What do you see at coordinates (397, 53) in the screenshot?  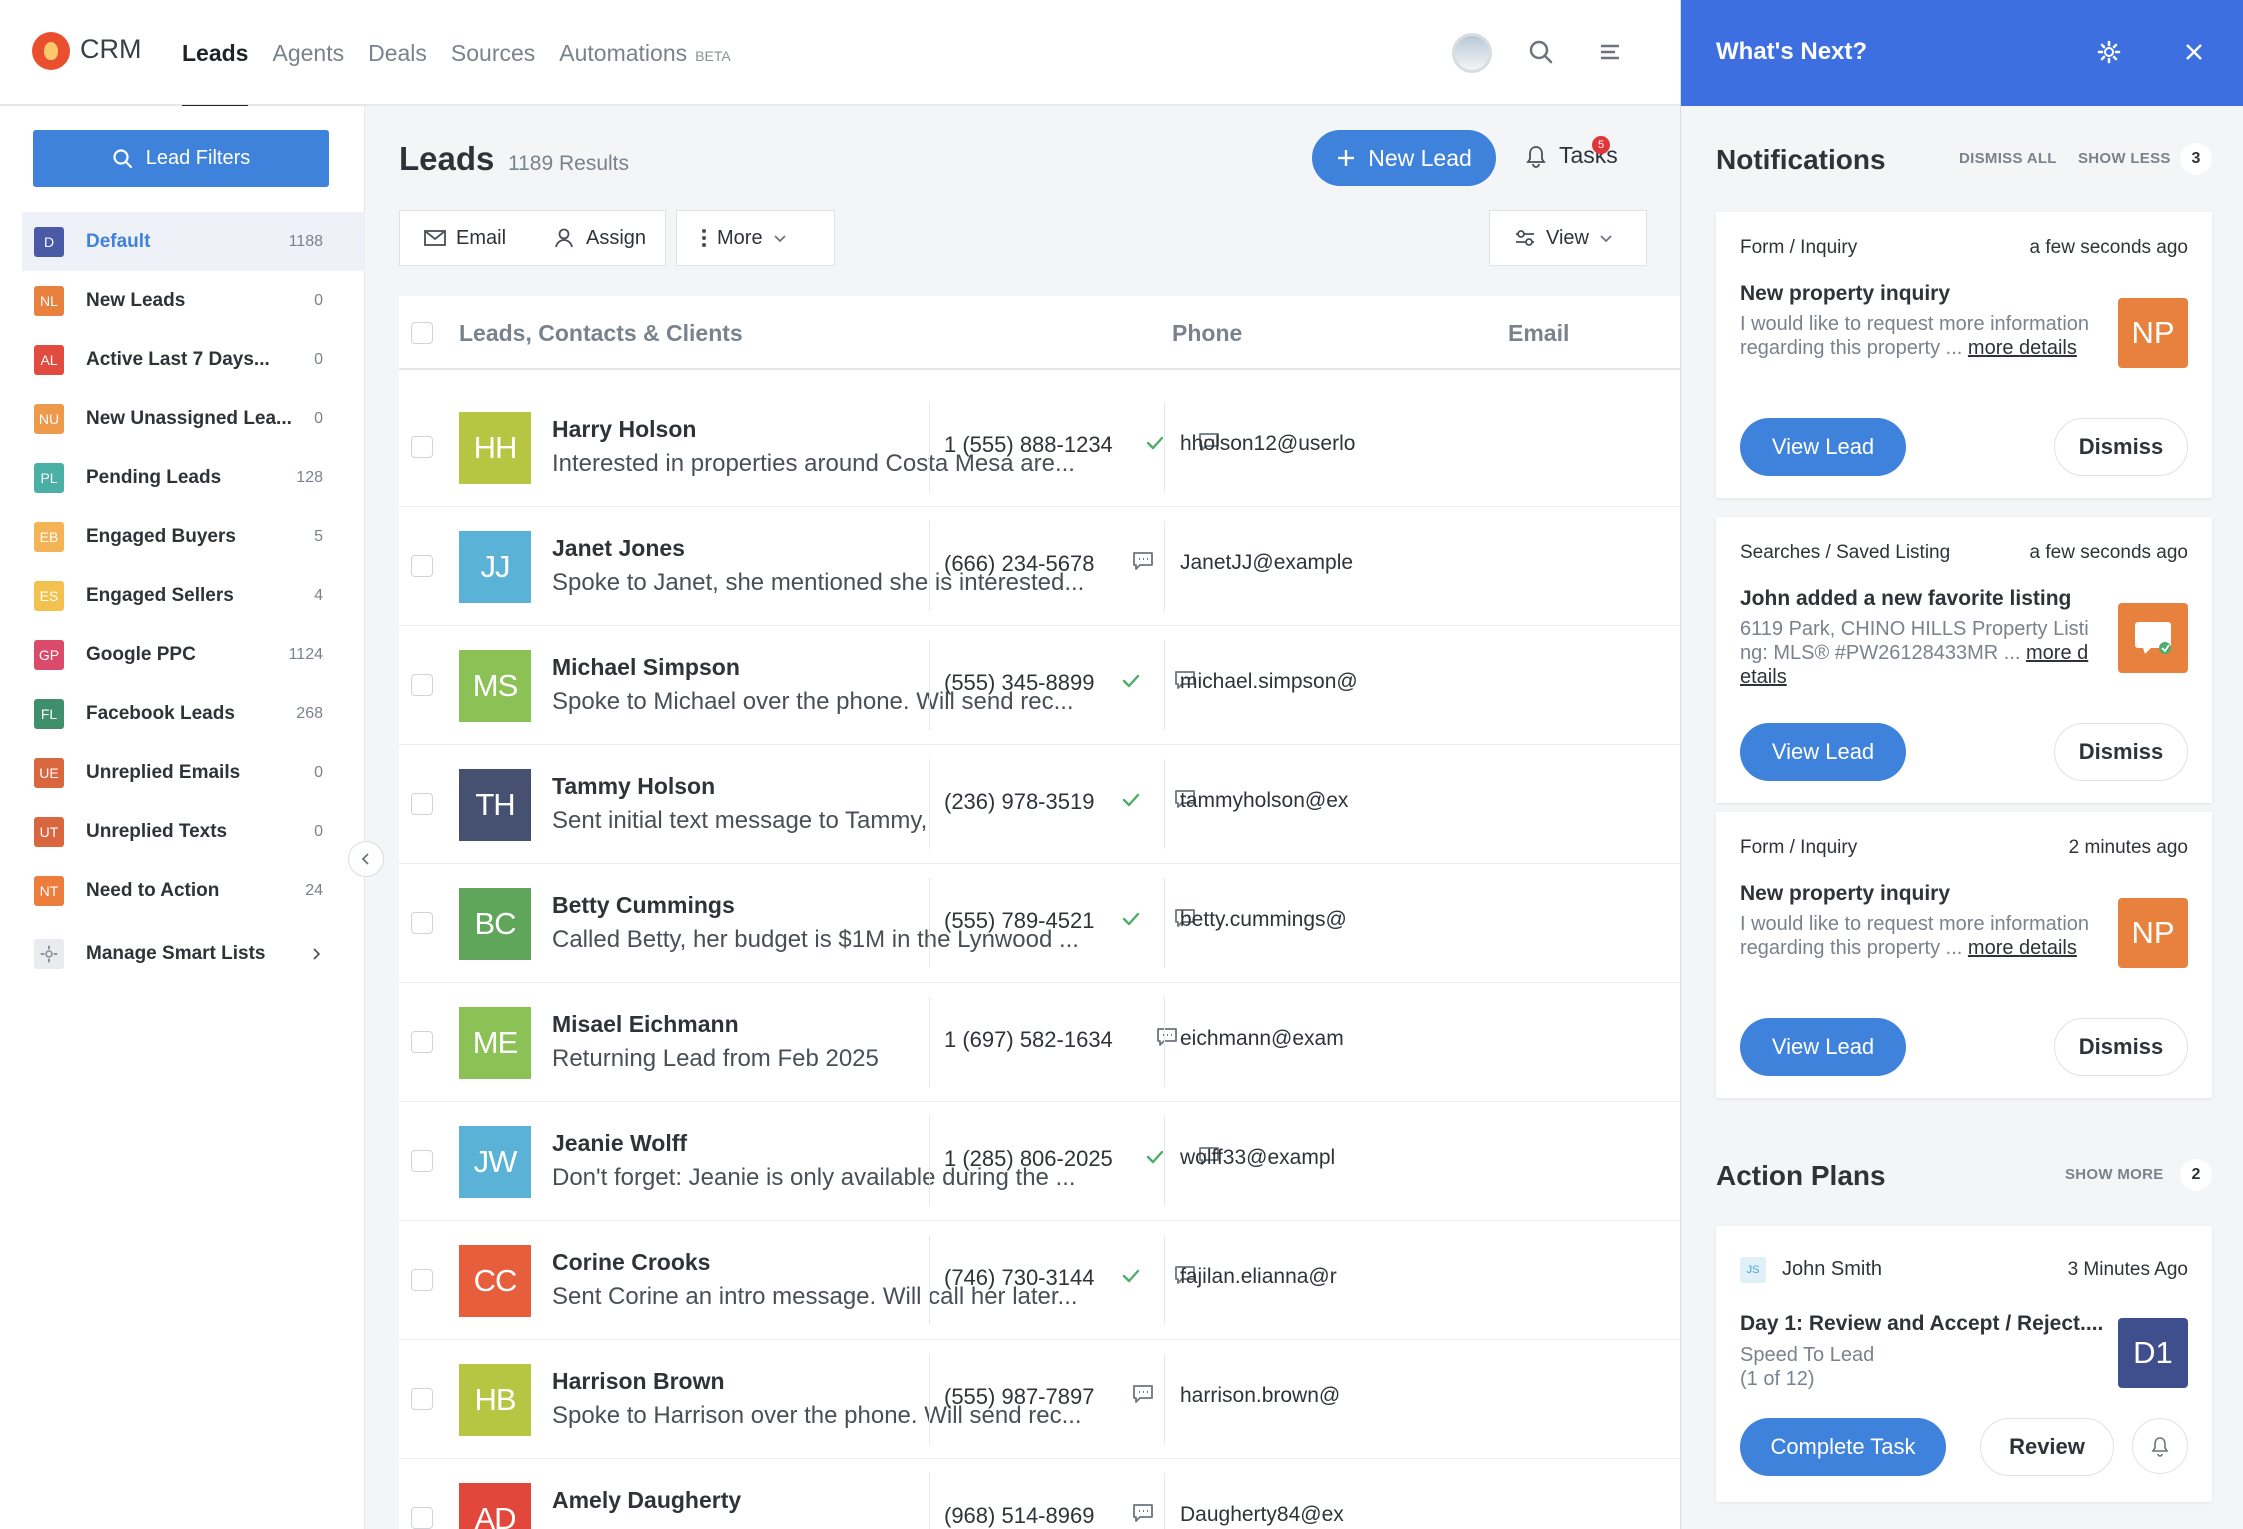 I see `nav-deals: Deals` at bounding box center [397, 53].